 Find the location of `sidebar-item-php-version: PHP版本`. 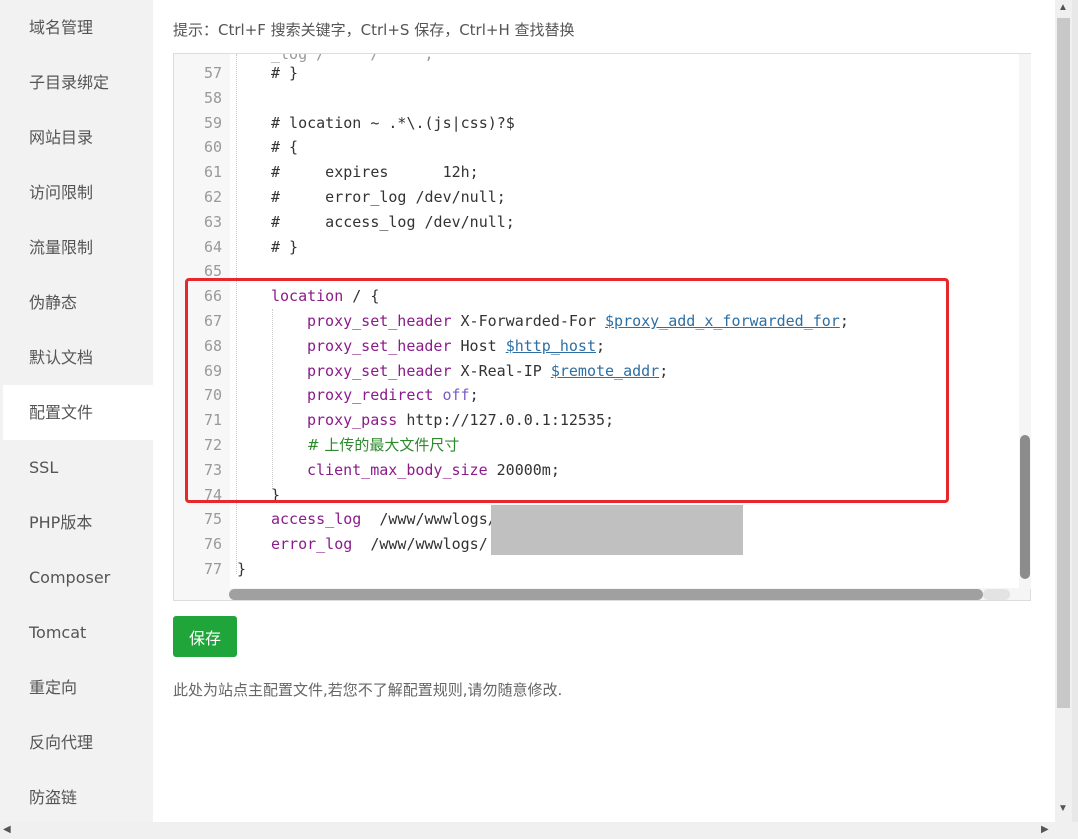

sidebar-item-php-version: PHP版本 is located at coordinates (76, 522).